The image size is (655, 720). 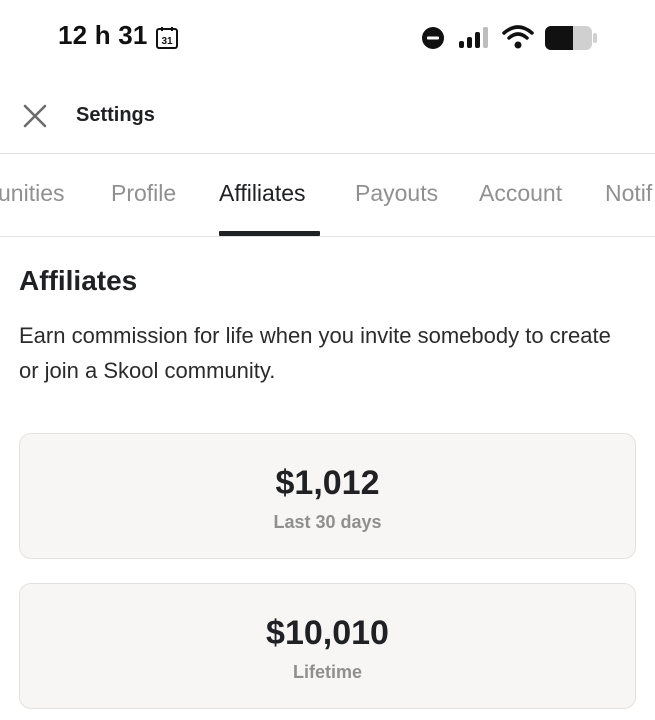 What do you see at coordinates (78, 280) in the screenshot?
I see `section-title: Affiliates` at bounding box center [78, 280].